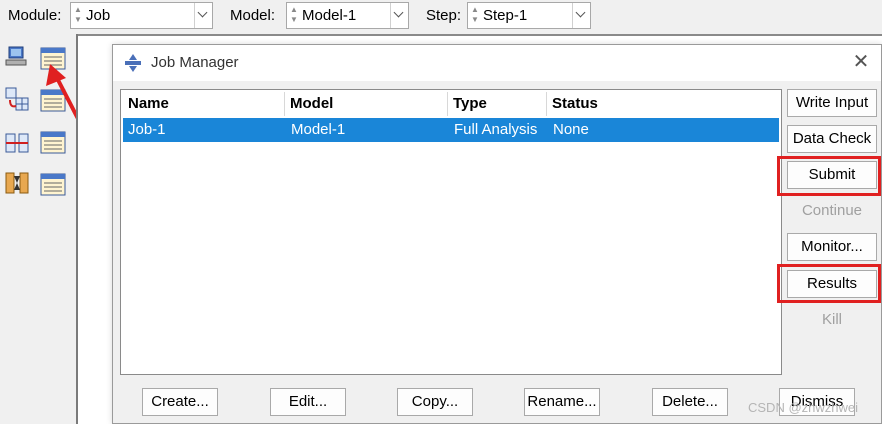 The height and width of the screenshot is (424, 882). Describe the element at coordinates (497, 63) in the screenshot. I see `dialog-title-bar: Job Manager ✕` at that location.